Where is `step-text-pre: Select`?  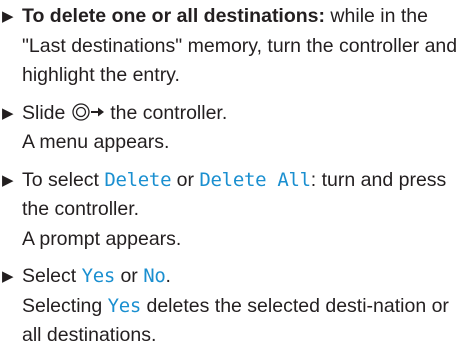 step-text-pre: Select is located at coordinates (52, 276).